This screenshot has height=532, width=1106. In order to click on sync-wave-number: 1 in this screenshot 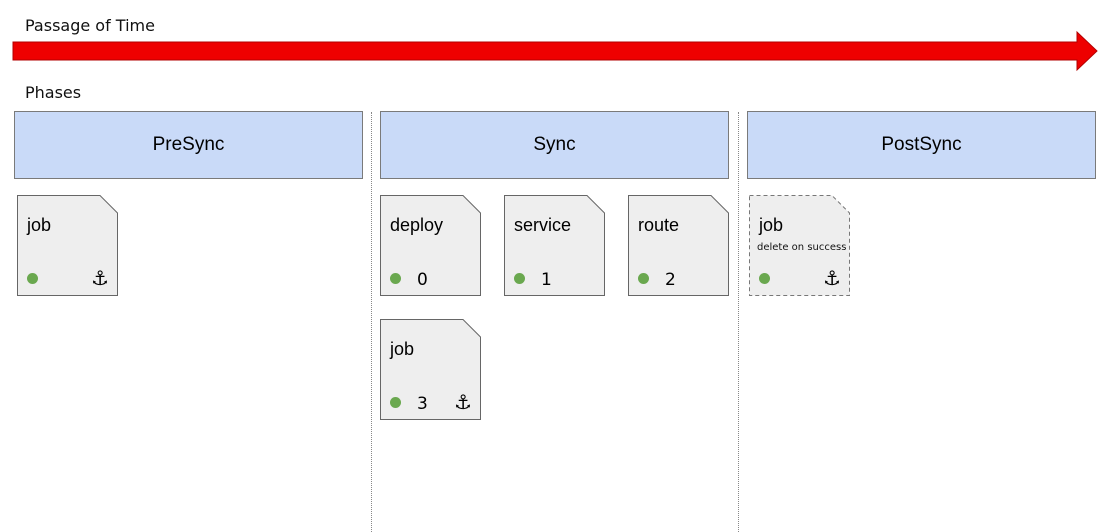, I will do `click(546, 280)`.